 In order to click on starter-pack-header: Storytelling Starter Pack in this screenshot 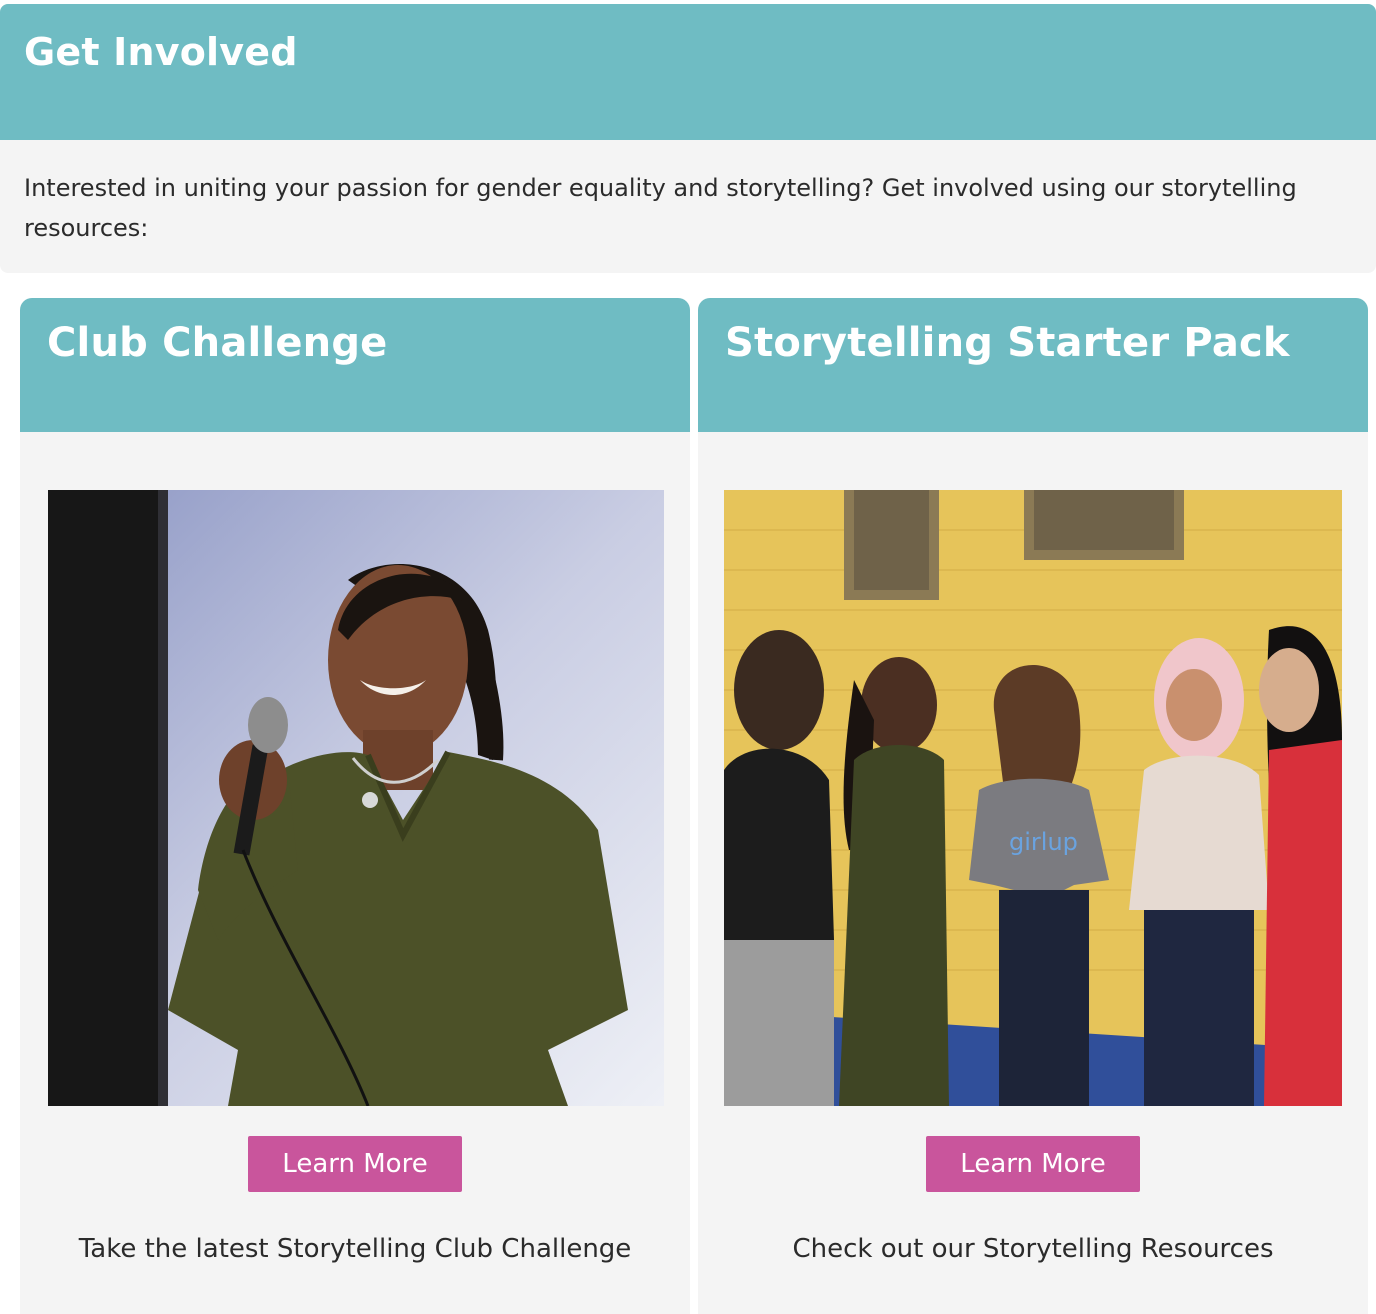, I will do `click(1033, 365)`.